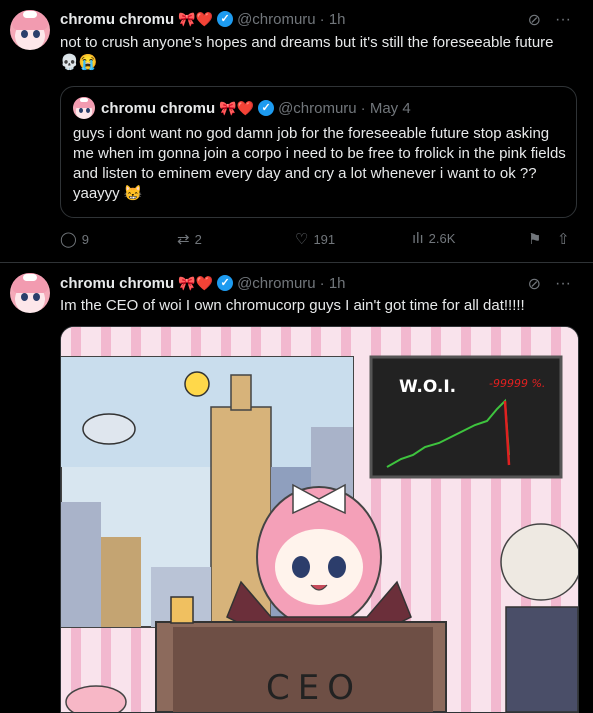 The width and height of the screenshot is (593, 713). I want to click on reply-count: 9, so click(85, 239).